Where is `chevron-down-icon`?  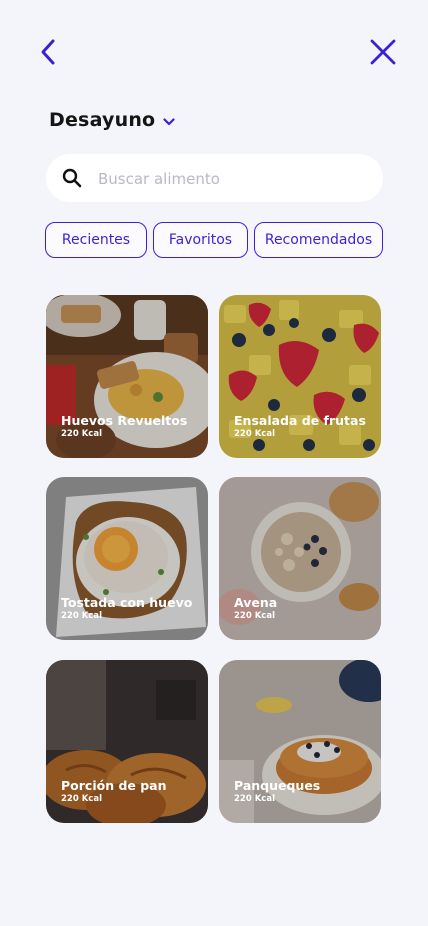 chevron-down-icon is located at coordinates (169, 122).